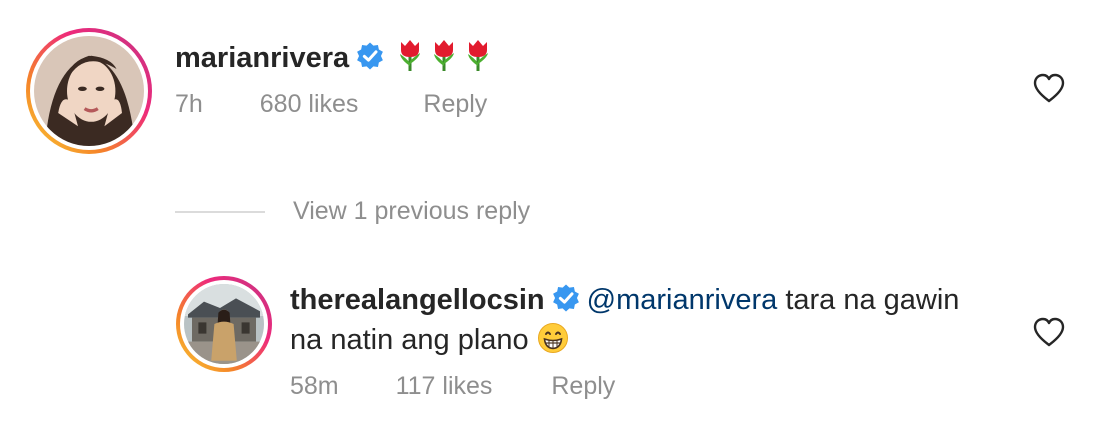 This screenshot has height=434, width=1120. Describe the element at coordinates (189, 104) in the screenshot. I see `timestamp: 7h` at that location.